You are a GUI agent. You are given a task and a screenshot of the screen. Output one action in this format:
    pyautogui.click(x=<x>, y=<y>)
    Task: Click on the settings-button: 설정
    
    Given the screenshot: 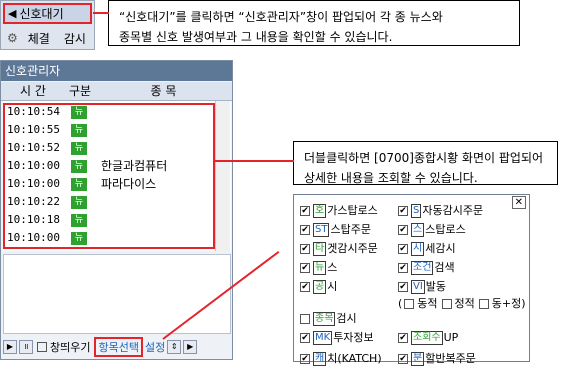 What is the action you would take?
    pyautogui.click(x=155, y=347)
    